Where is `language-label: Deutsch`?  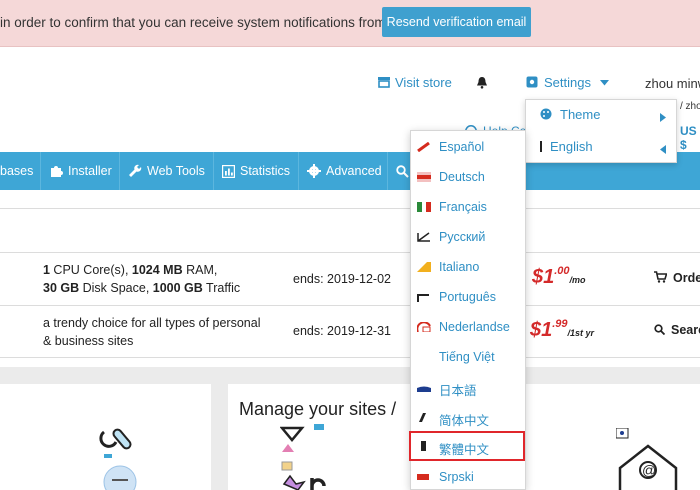 language-label: Deutsch is located at coordinates (462, 177).